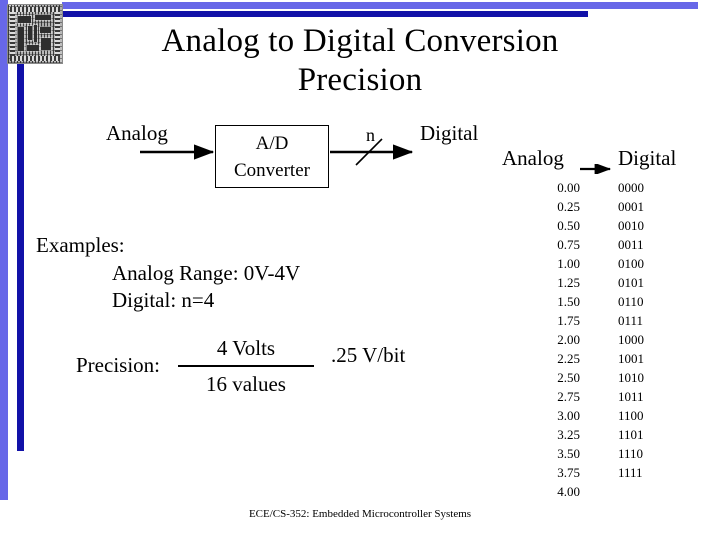  I want to click on diagram-output-label: Digital, so click(449, 133).